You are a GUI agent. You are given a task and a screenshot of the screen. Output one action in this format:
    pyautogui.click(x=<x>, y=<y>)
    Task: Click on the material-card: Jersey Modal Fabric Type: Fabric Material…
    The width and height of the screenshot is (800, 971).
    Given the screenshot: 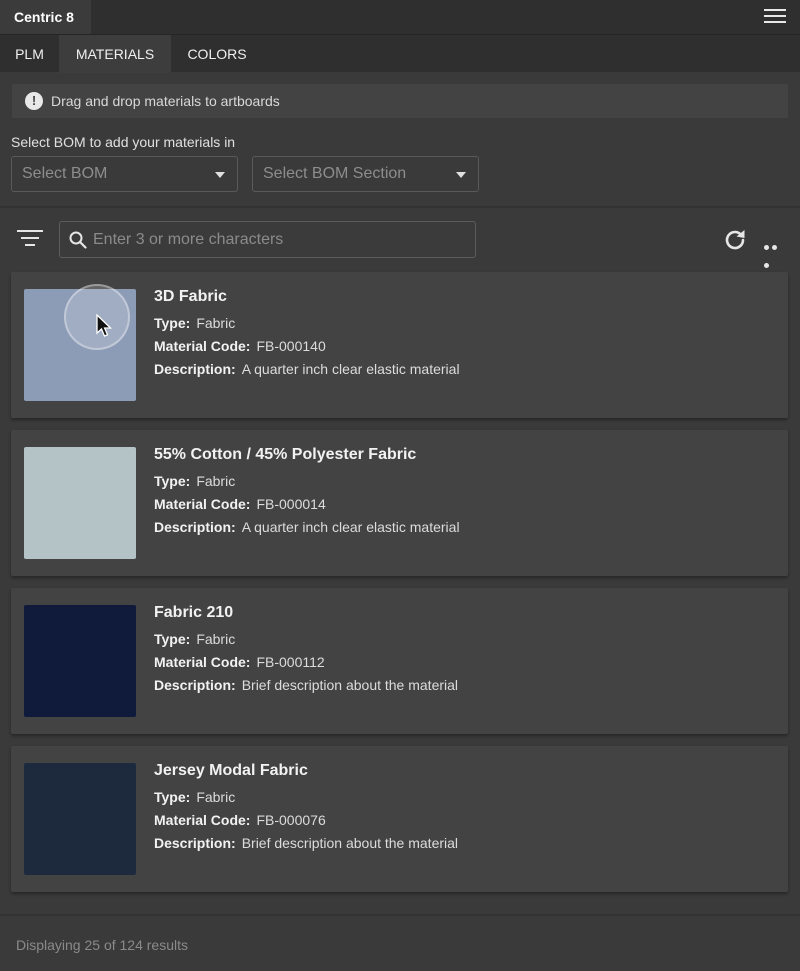 What is the action you would take?
    pyautogui.click(x=399, y=819)
    